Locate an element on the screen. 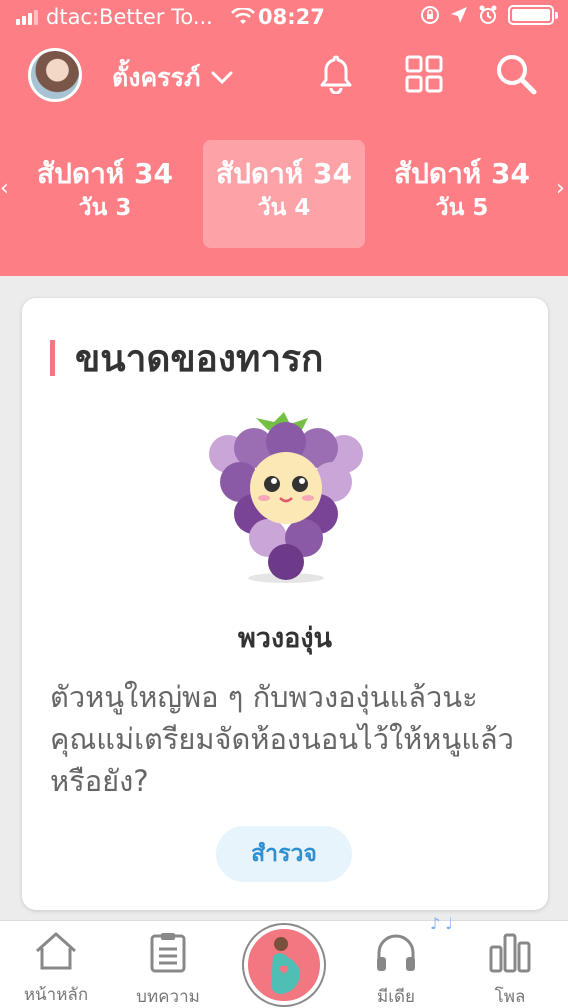 This screenshot has height=1008, width=568. notification-button is located at coordinates (336, 74).